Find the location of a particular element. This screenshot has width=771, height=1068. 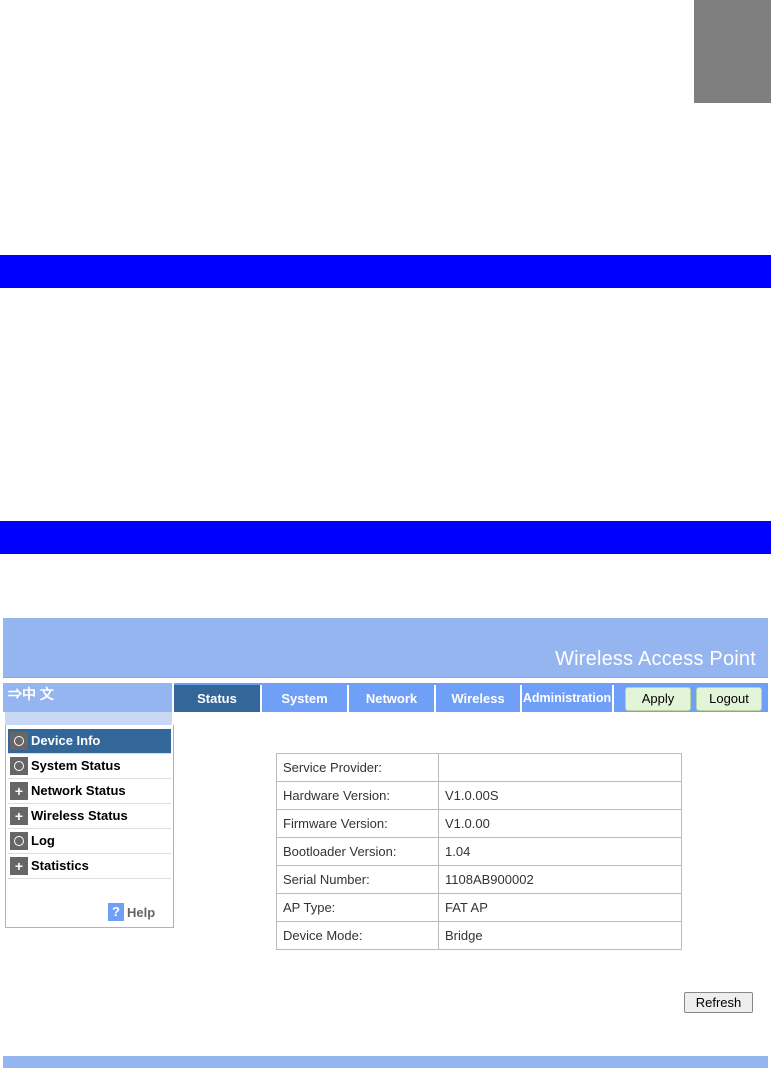

product-title: Wireless Access Point is located at coordinates (655, 659).